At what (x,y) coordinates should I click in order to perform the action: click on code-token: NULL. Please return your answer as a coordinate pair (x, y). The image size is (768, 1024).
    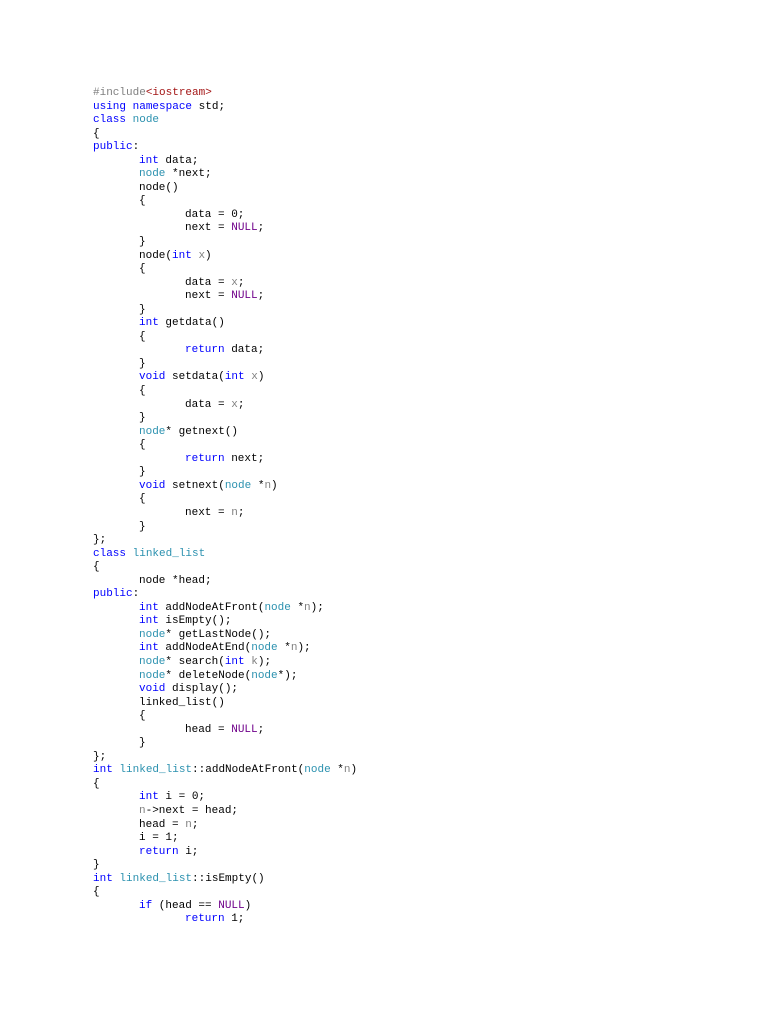
    Looking at the image, I should click on (231, 905).